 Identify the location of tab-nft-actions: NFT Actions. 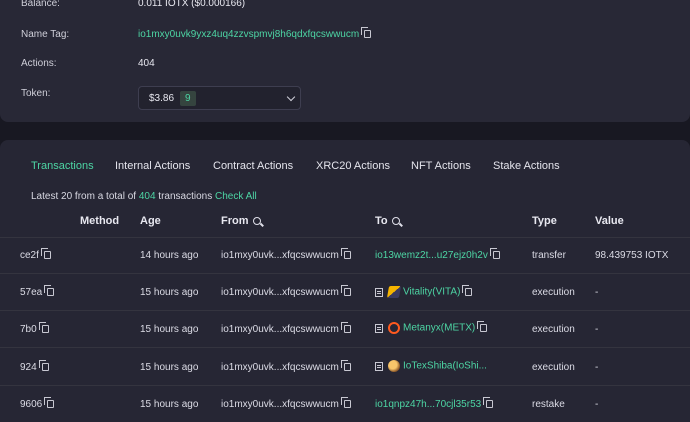
(441, 166).